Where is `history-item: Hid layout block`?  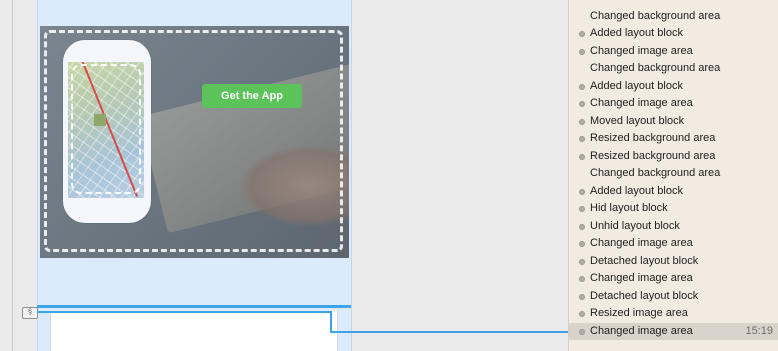 history-item: Hid layout block is located at coordinates (673, 209).